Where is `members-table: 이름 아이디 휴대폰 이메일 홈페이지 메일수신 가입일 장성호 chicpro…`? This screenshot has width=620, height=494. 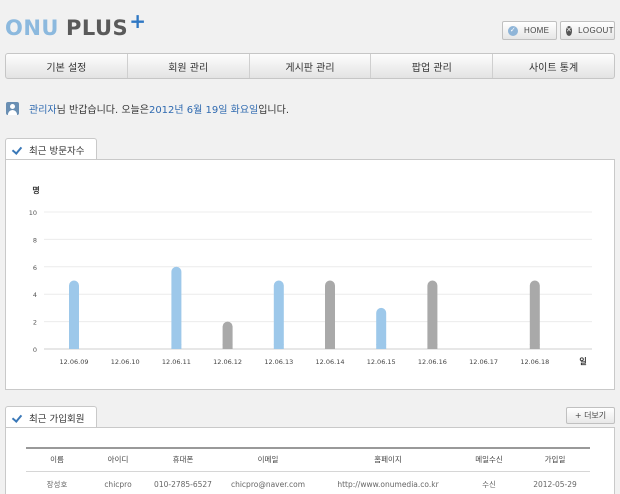 members-table: 이름 아이디 휴대폰 이메일 홈페이지 메일수신 가입일 장성호 chicpro… is located at coordinates (308, 470).